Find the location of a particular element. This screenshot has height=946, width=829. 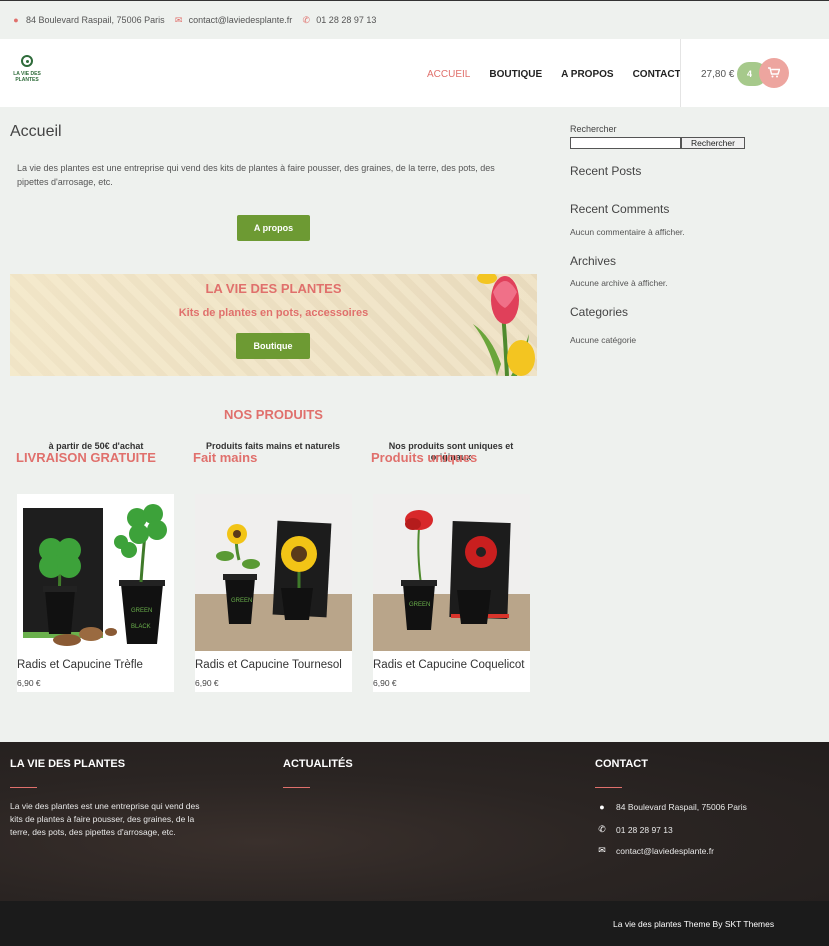

search-label: Rechercher is located at coordinates (593, 129).